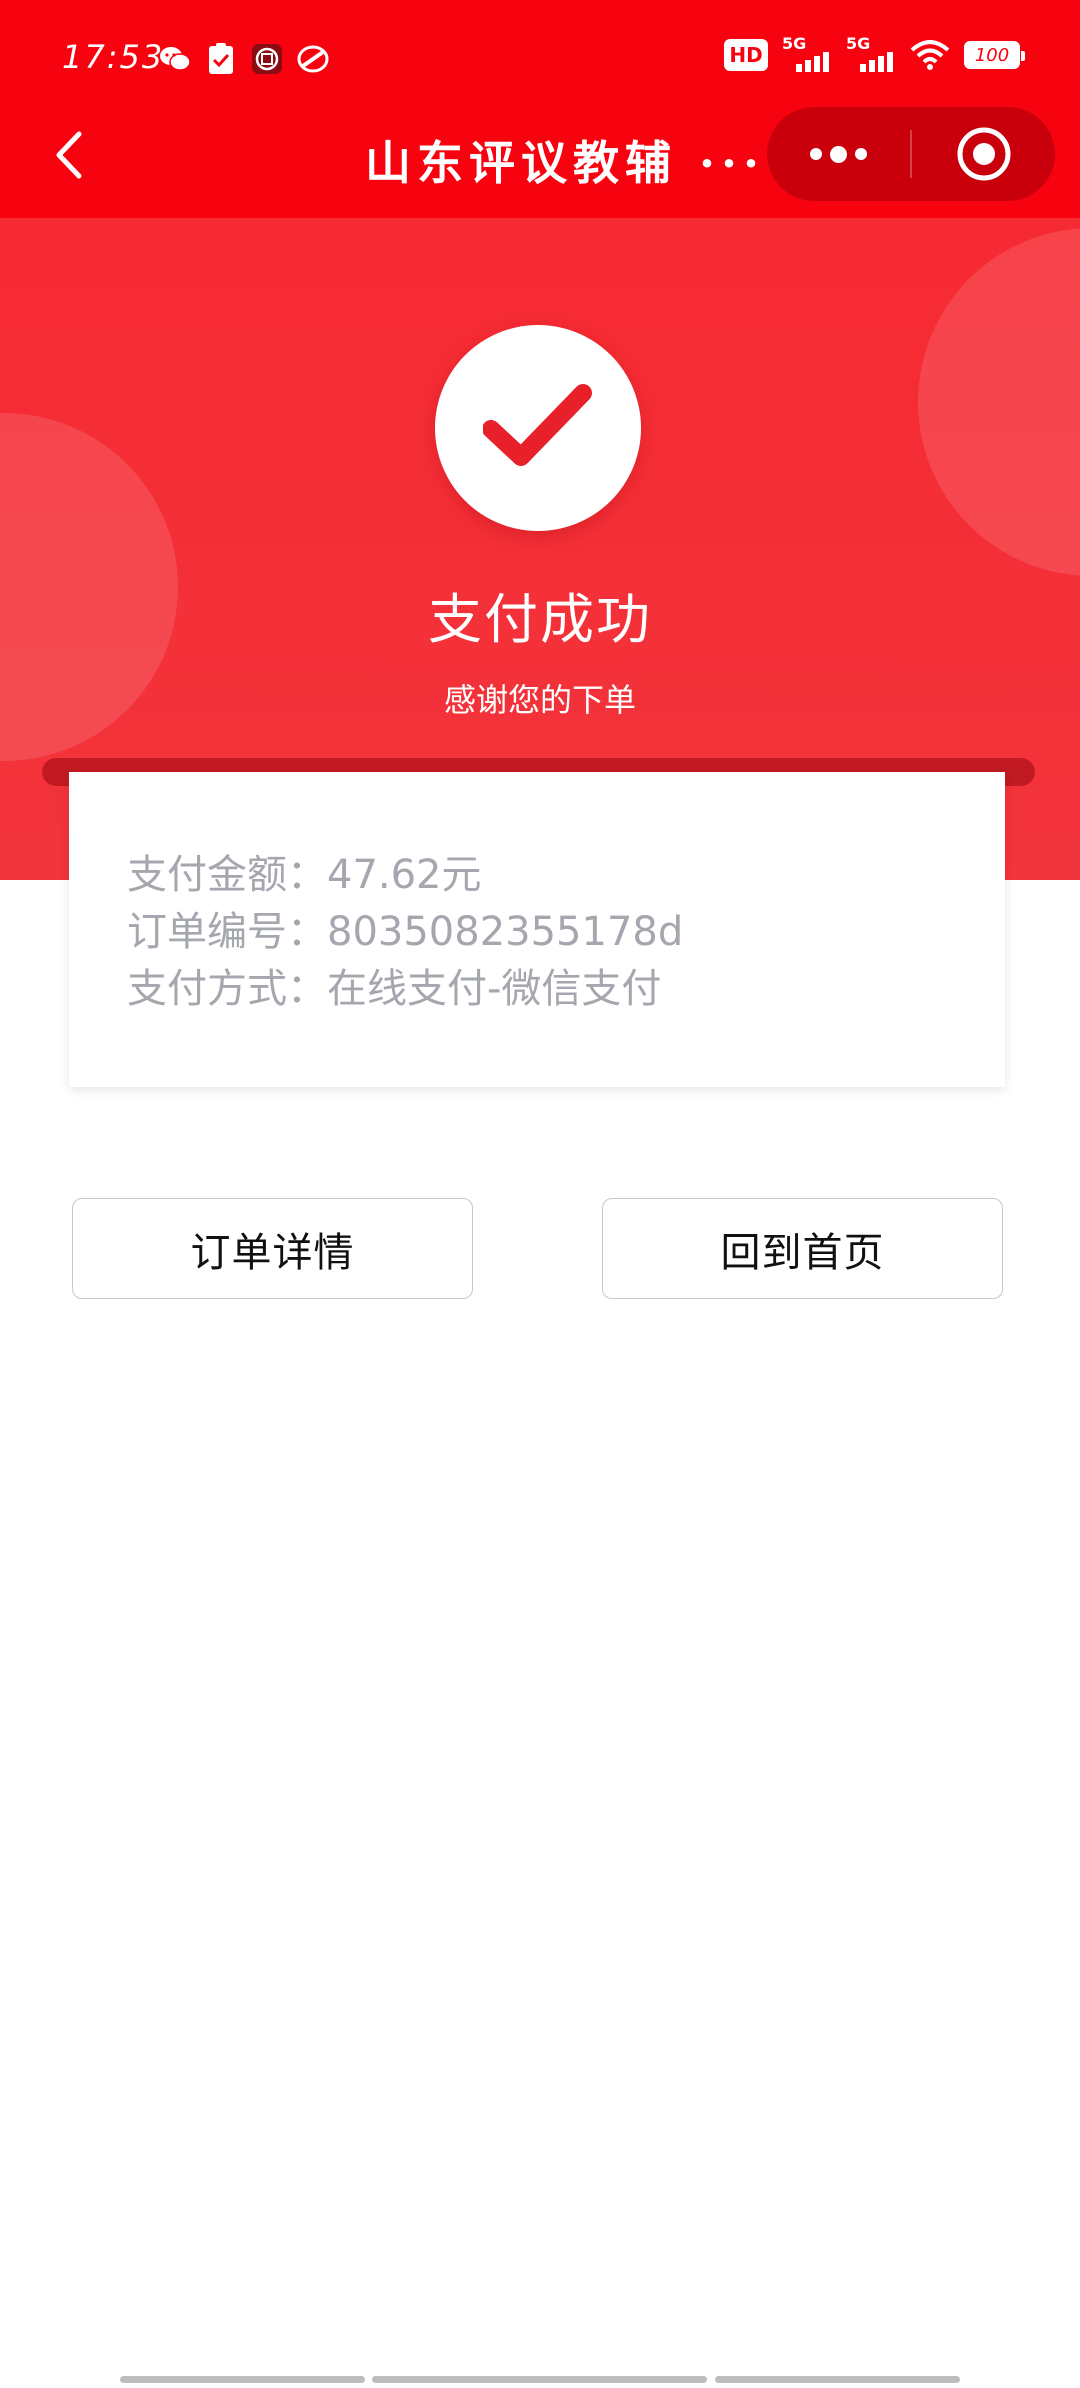 The height and width of the screenshot is (2388, 1080). I want to click on back-button, so click(68, 155).